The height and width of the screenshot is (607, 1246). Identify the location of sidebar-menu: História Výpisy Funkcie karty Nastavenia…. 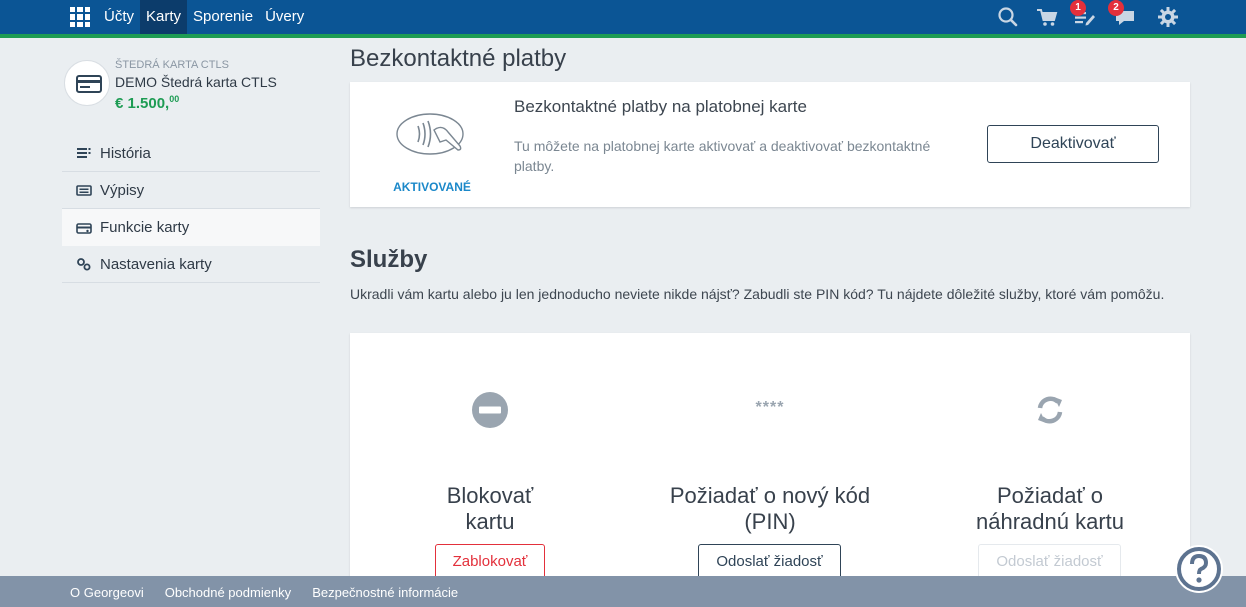
(191, 209).